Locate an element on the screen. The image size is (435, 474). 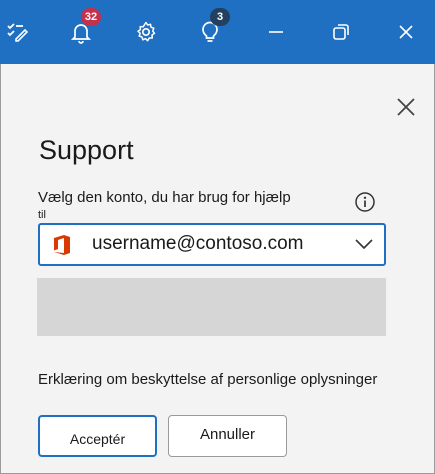
edit-checklist-button is located at coordinates (19, 32).